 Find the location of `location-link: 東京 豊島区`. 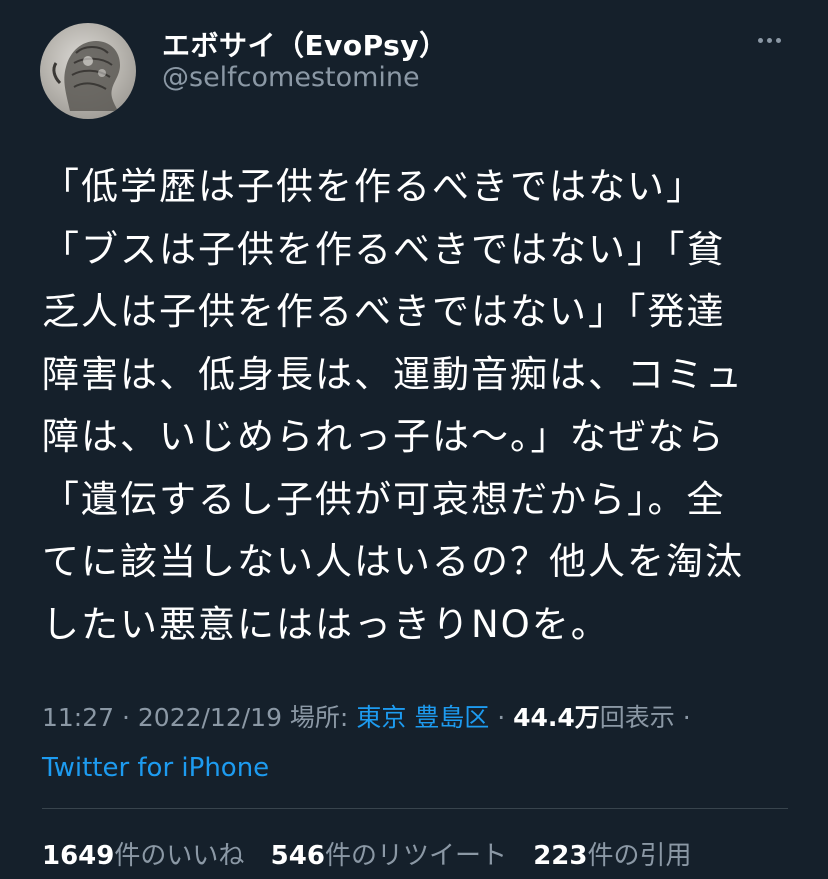

location-link: 東京 豊島区 is located at coordinates (422, 717).